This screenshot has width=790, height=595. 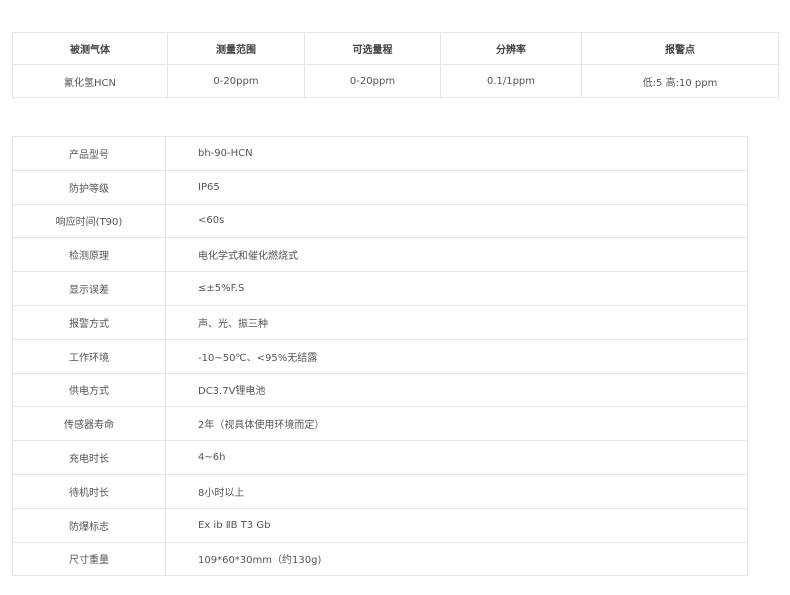 I want to click on table-row: 传感器寿命 2年（视具体使用环境而定）, so click(x=380, y=424).